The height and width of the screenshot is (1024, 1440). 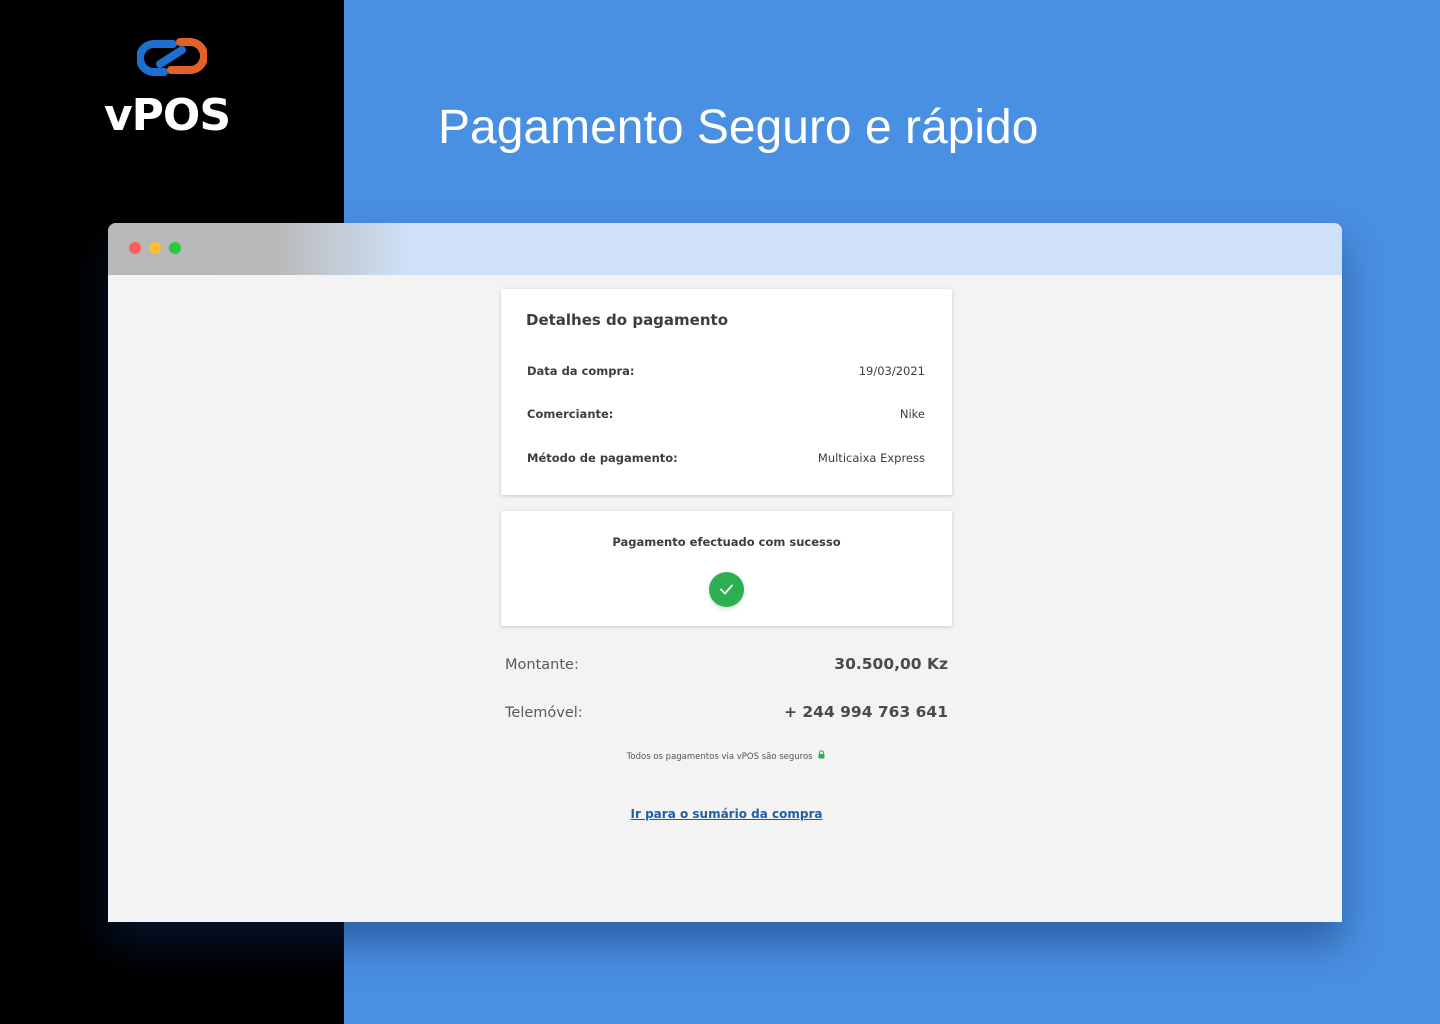 What do you see at coordinates (871, 458) in the screenshot?
I see `payment-method-value: Multicaixa Express` at bounding box center [871, 458].